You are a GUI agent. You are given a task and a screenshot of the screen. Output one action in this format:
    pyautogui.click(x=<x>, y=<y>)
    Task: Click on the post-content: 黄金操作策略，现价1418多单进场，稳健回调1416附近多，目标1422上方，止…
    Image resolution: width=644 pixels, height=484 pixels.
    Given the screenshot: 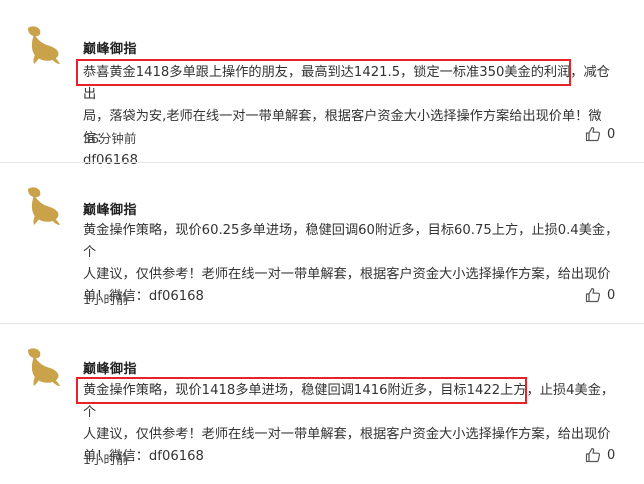 What is the action you would take?
    pyautogui.click(x=349, y=423)
    